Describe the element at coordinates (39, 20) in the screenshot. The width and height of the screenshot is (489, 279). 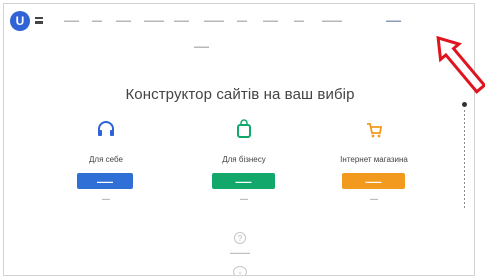
I see `menu-icon` at that location.